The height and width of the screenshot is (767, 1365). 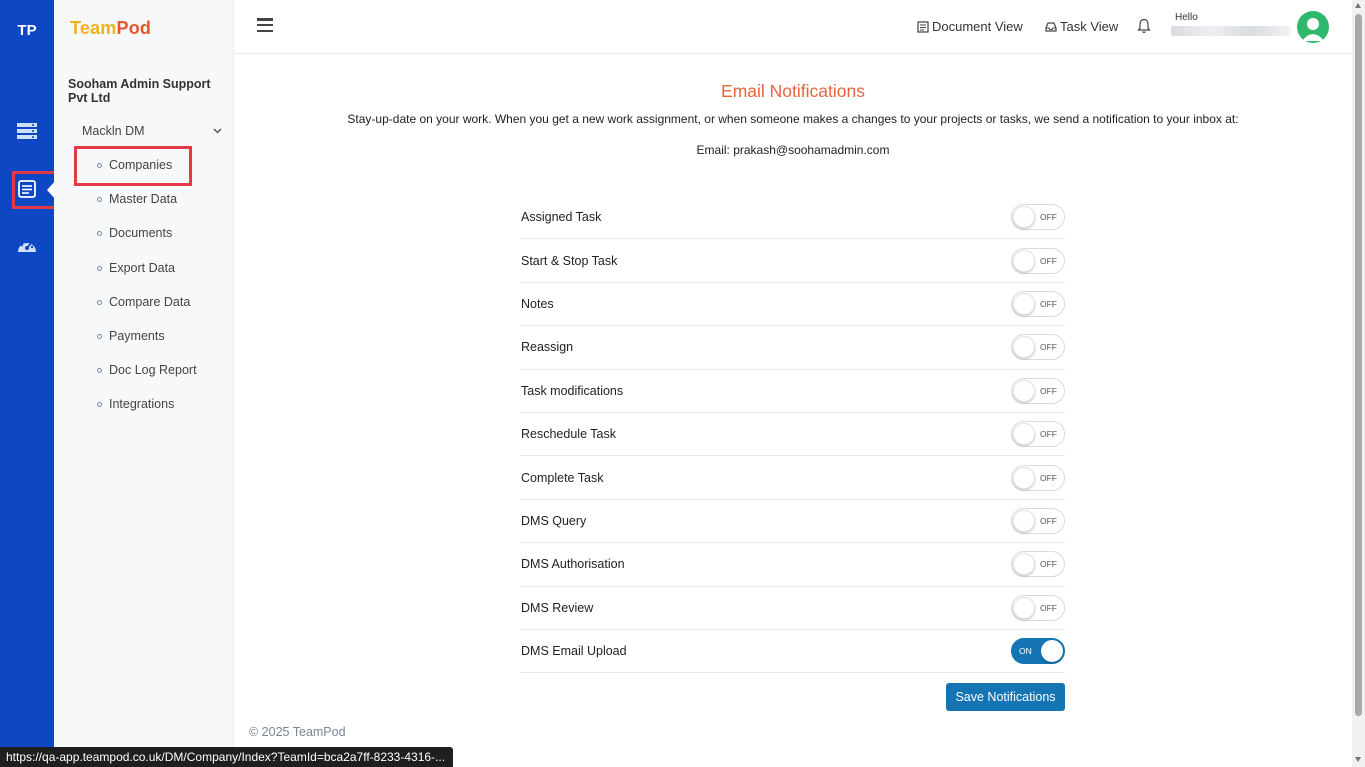 I want to click on setting-row-start-stop-task: Start & Stop Task OFF, so click(x=792, y=261).